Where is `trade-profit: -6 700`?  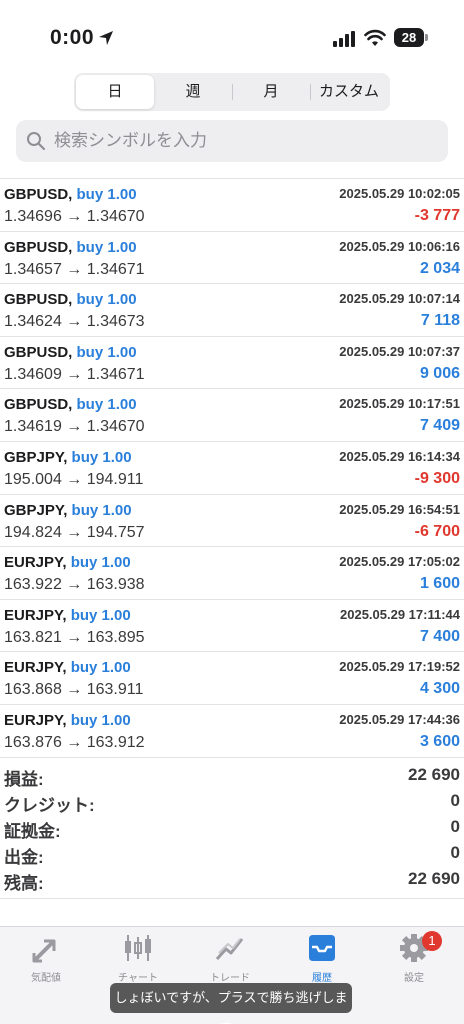 trade-profit: -6 700 is located at coordinates (437, 531).